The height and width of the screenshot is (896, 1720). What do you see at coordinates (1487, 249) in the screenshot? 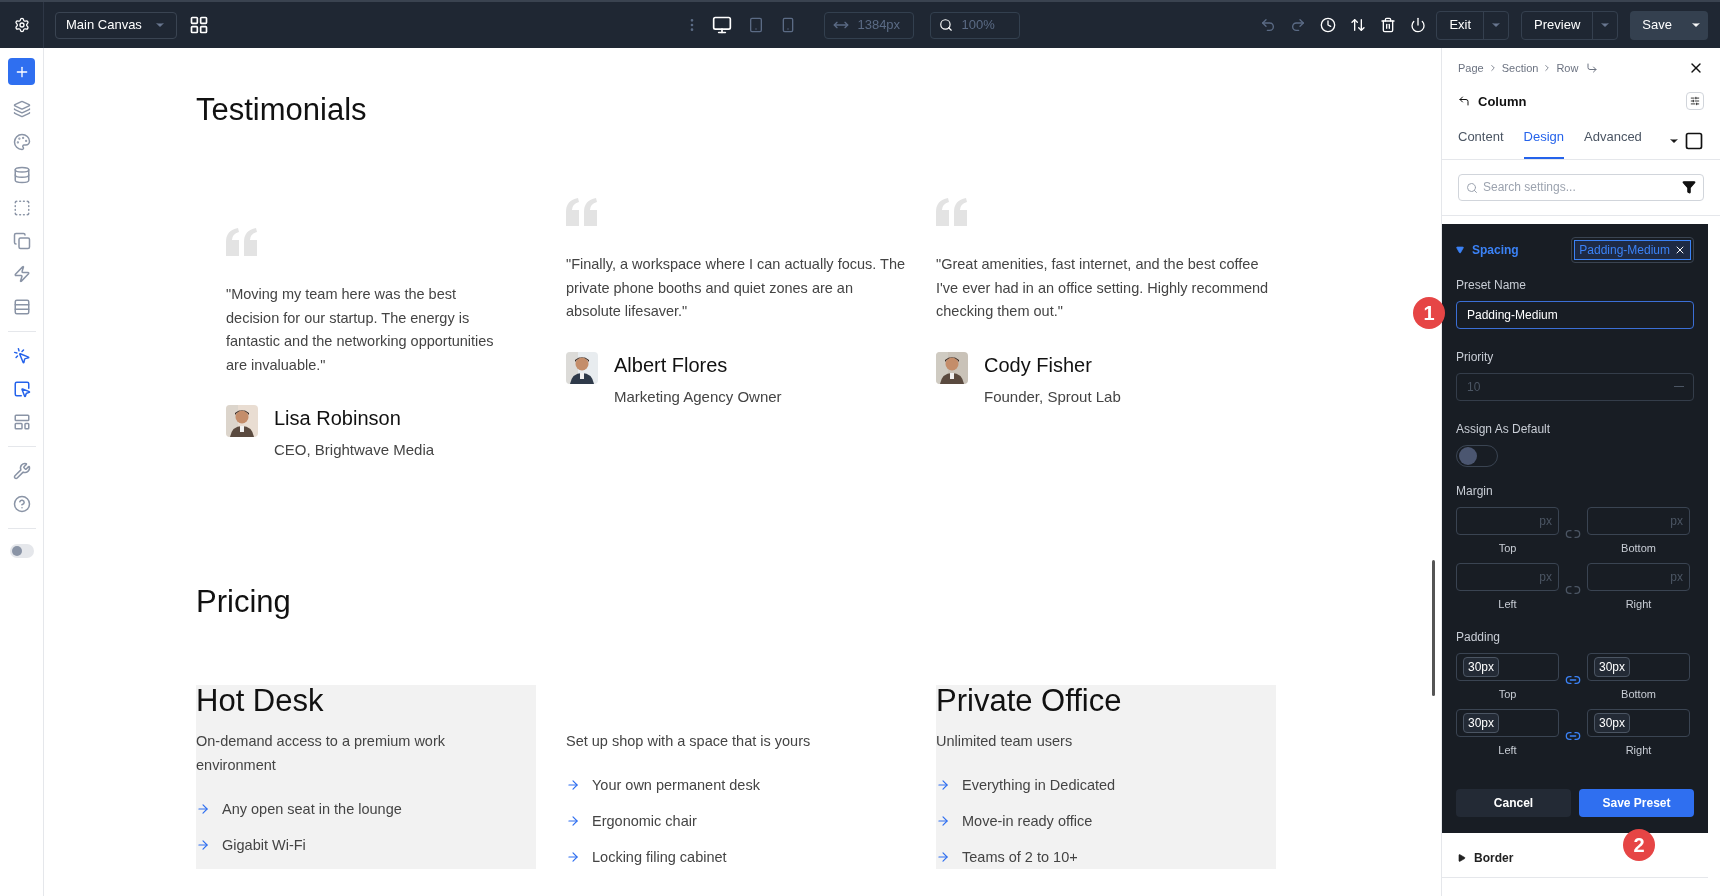
I see `group-toggle: Spacing` at bounding box center [1487, 249].